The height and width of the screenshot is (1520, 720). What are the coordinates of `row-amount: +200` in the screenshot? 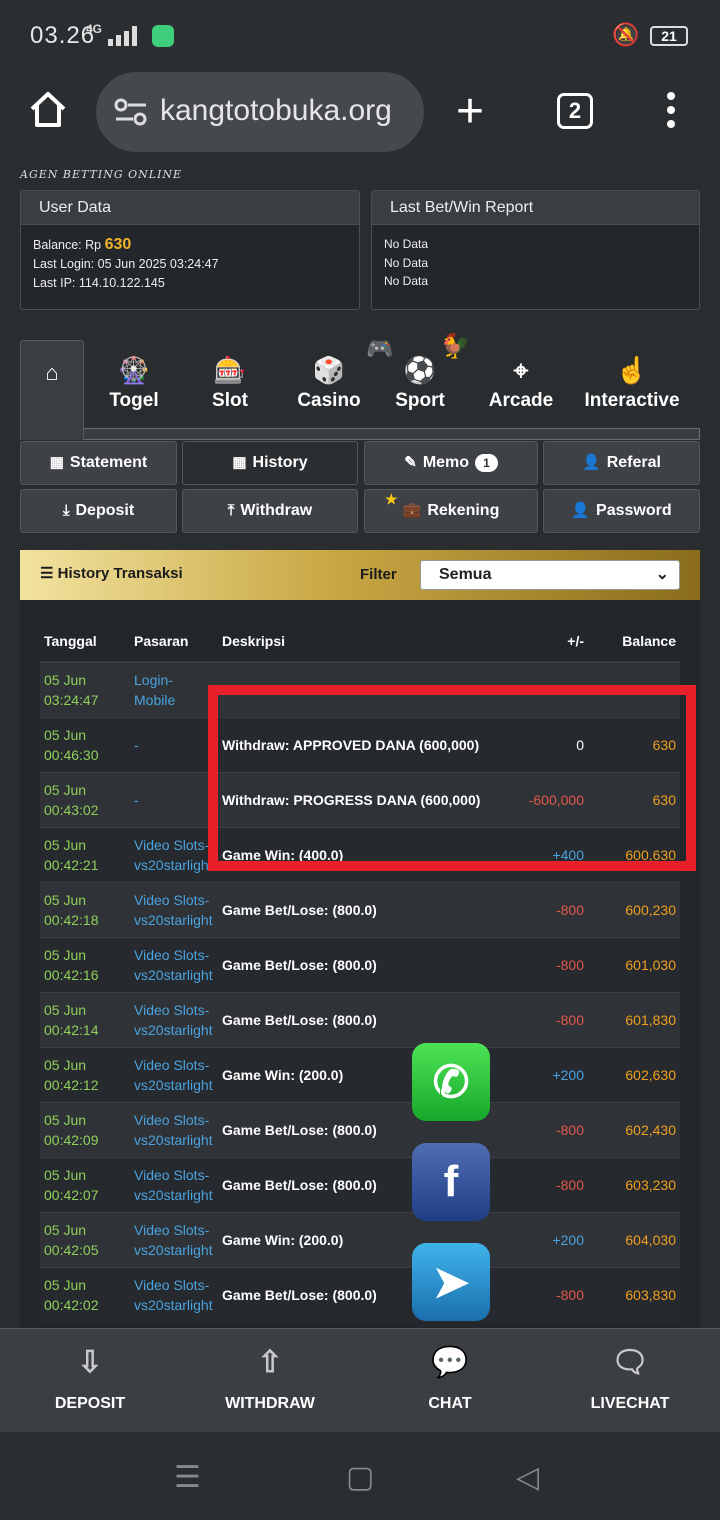 It's located at (545, 1074).